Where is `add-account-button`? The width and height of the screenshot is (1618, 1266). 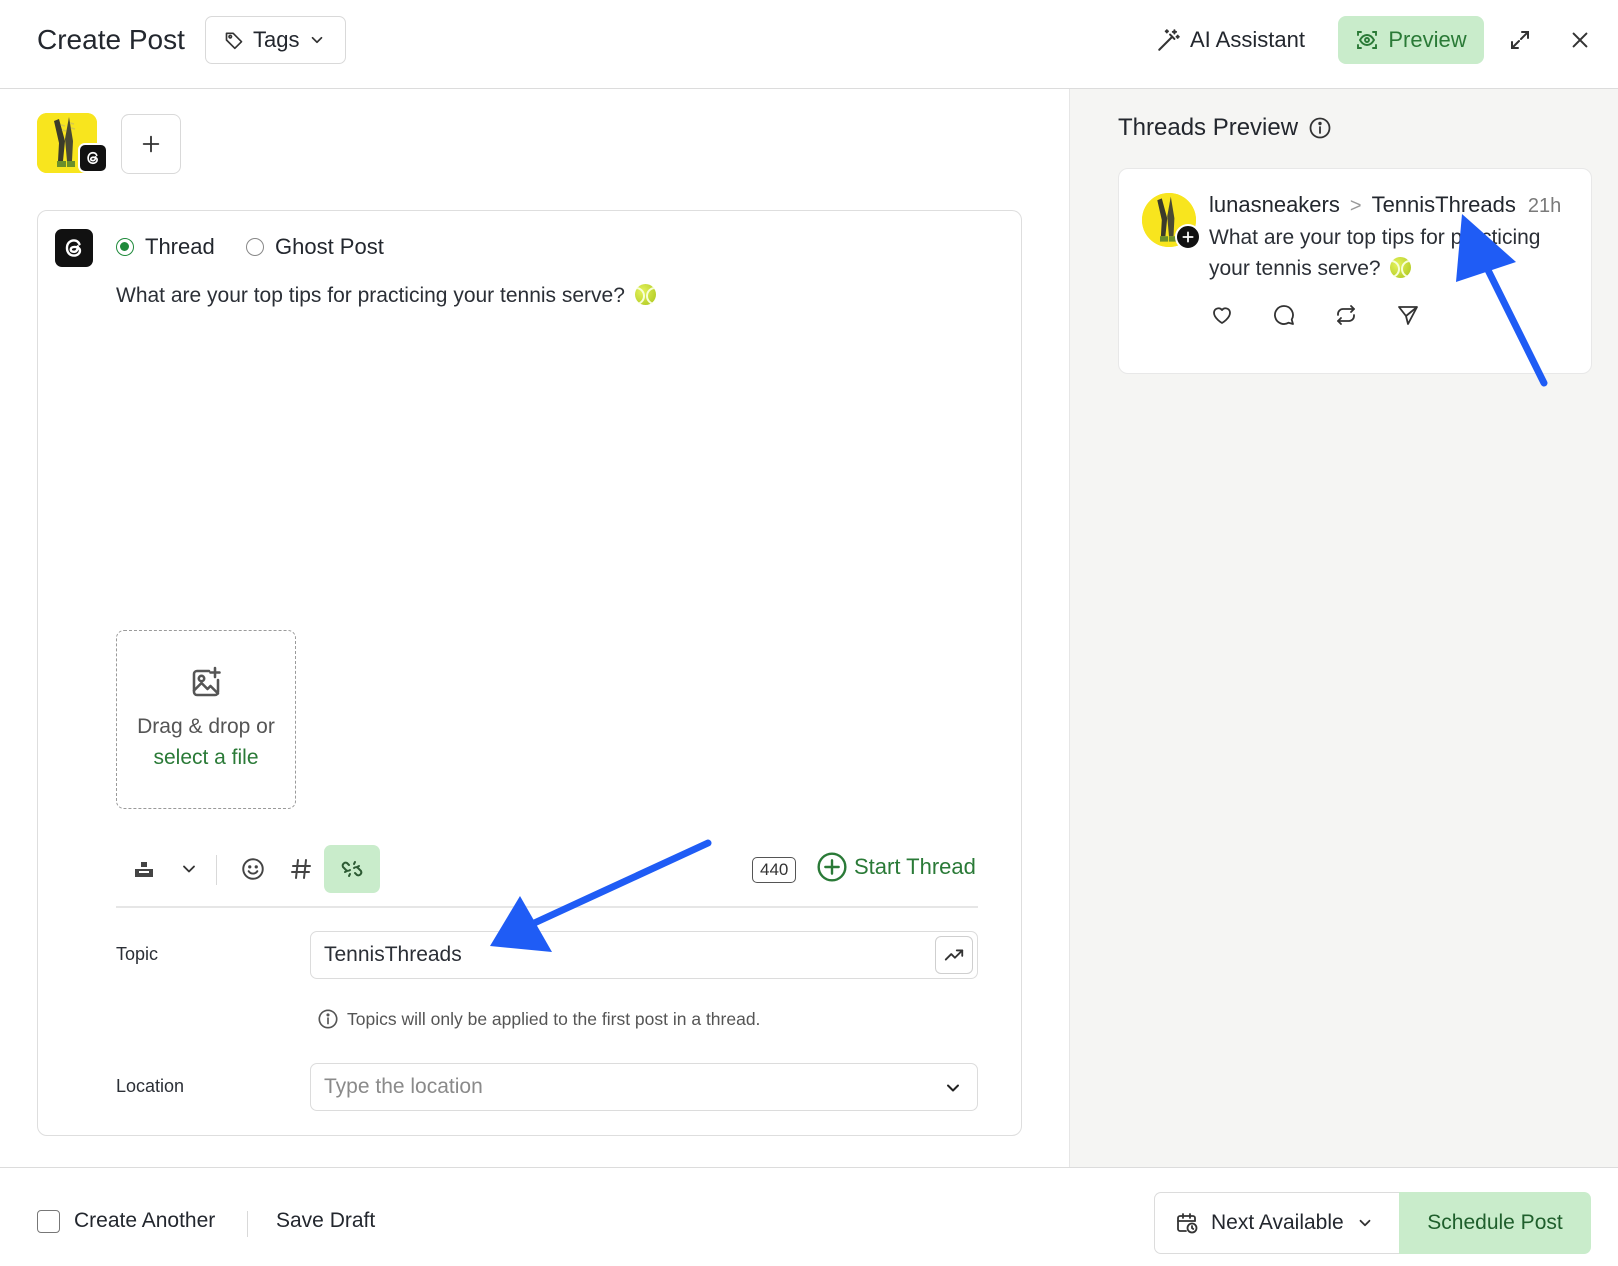 add-account-button is located at coordinates (151, 144).